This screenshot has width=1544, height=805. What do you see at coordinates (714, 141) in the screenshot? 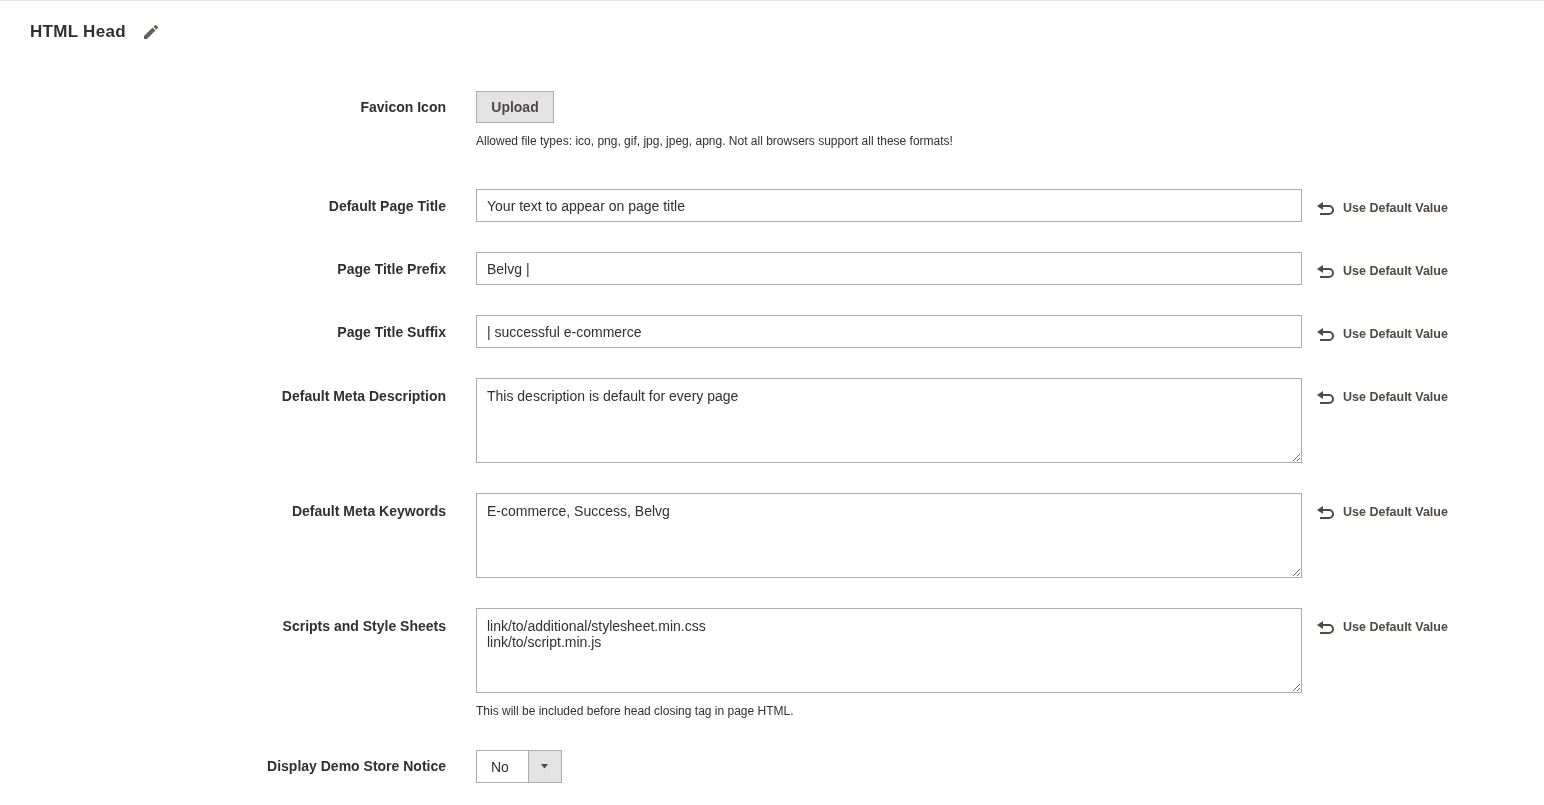
I see `field-note: Allowed file types: ico, png, gif, jpg, jpeg, apng. Not all browsers support all these formats!` at bounding box center [714, 141].